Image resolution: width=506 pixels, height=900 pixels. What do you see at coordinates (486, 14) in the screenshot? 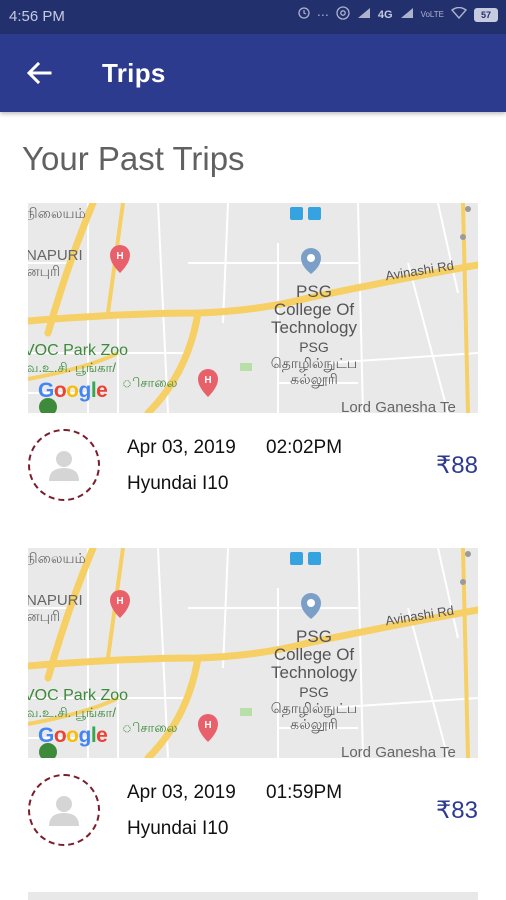
I see `battery-icon: 57` at bounding box center [486, 14].